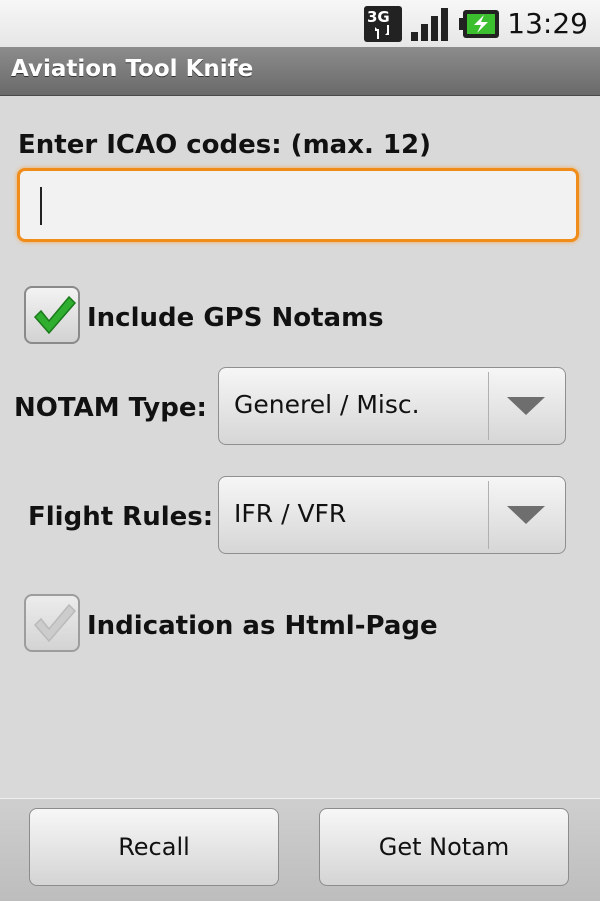 This screenshot has width=600, height=901. What do you see at coordinates (547, 23) in the screenshot?
I see `status-time: 13:29` at bounding box center [547, 23].